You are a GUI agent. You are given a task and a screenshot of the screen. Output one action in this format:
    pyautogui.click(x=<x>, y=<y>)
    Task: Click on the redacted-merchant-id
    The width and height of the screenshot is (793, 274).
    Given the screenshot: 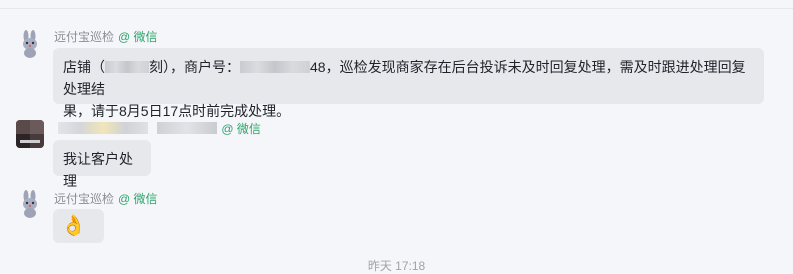 What is the action you would take?
    pyautogui.click(x=275, y=67)
    